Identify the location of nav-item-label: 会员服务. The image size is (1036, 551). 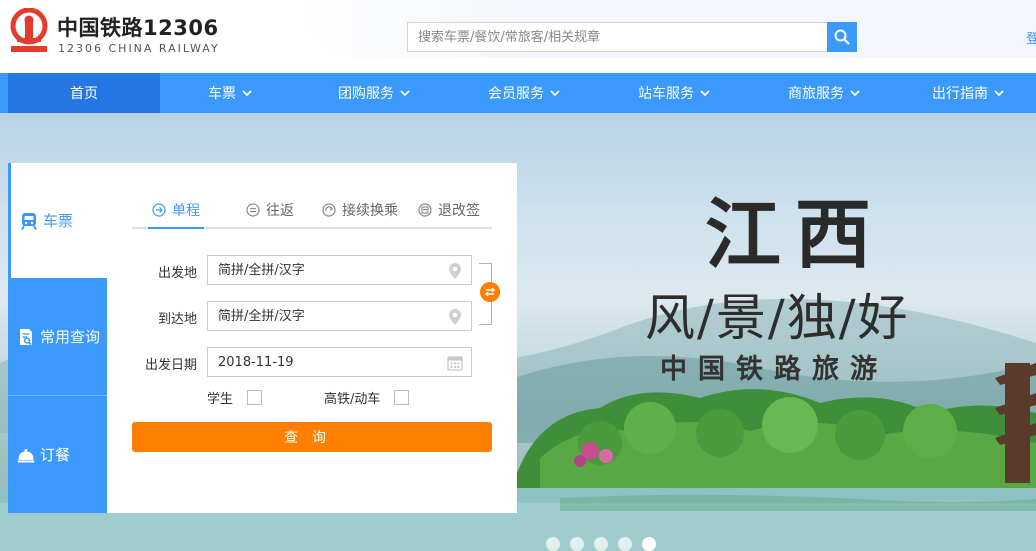
(516, 94).